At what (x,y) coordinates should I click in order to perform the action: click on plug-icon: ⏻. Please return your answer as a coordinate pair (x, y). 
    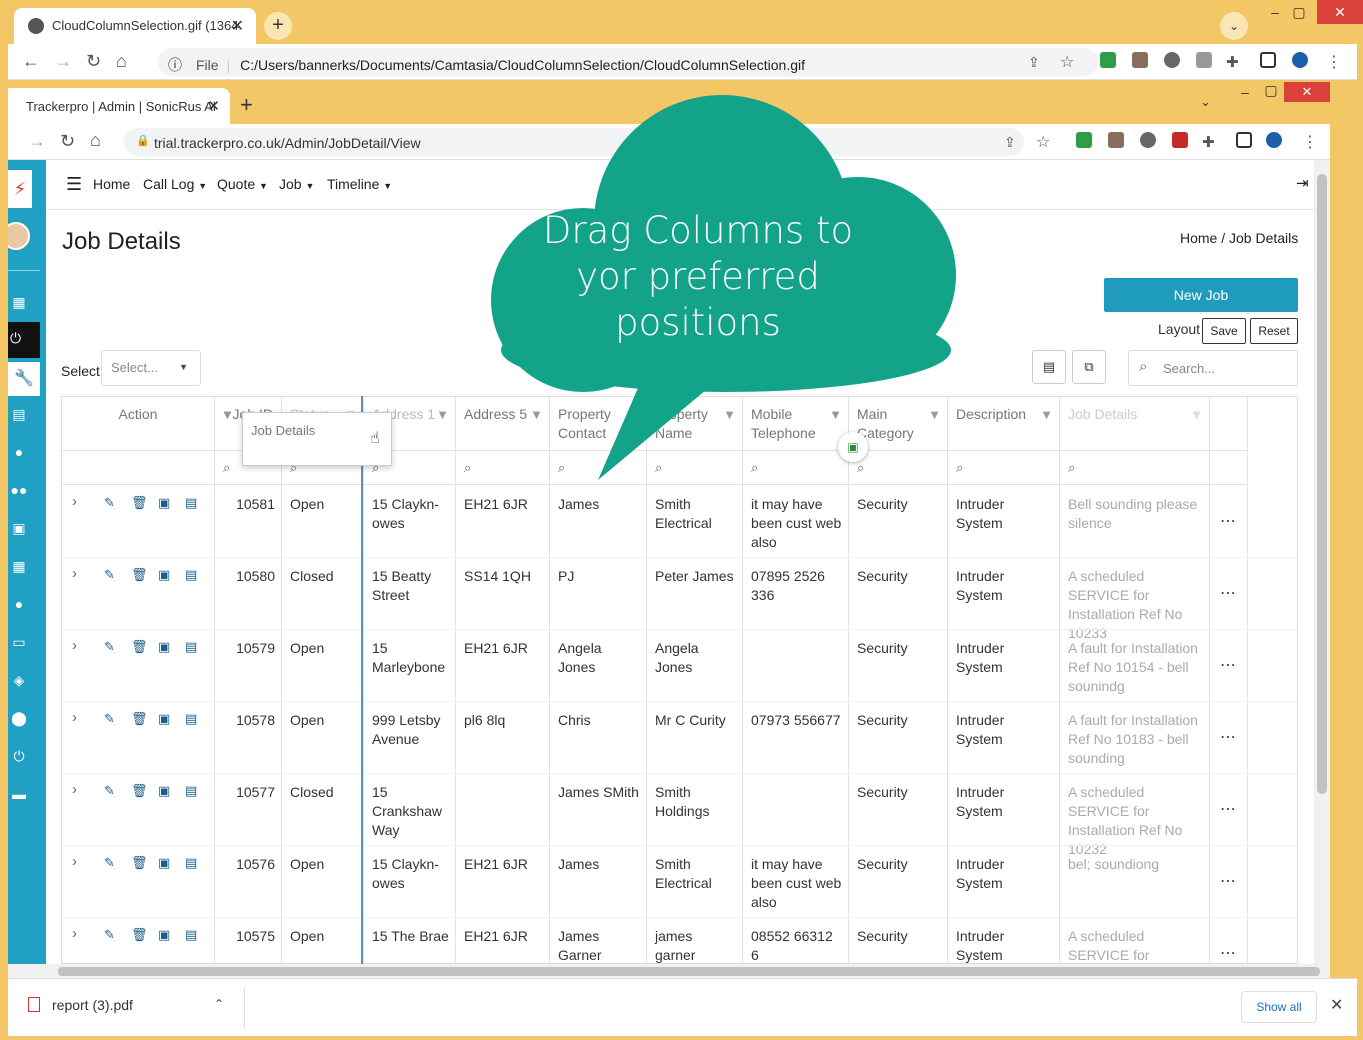
    Looking at the image, I should click on (19, 757).